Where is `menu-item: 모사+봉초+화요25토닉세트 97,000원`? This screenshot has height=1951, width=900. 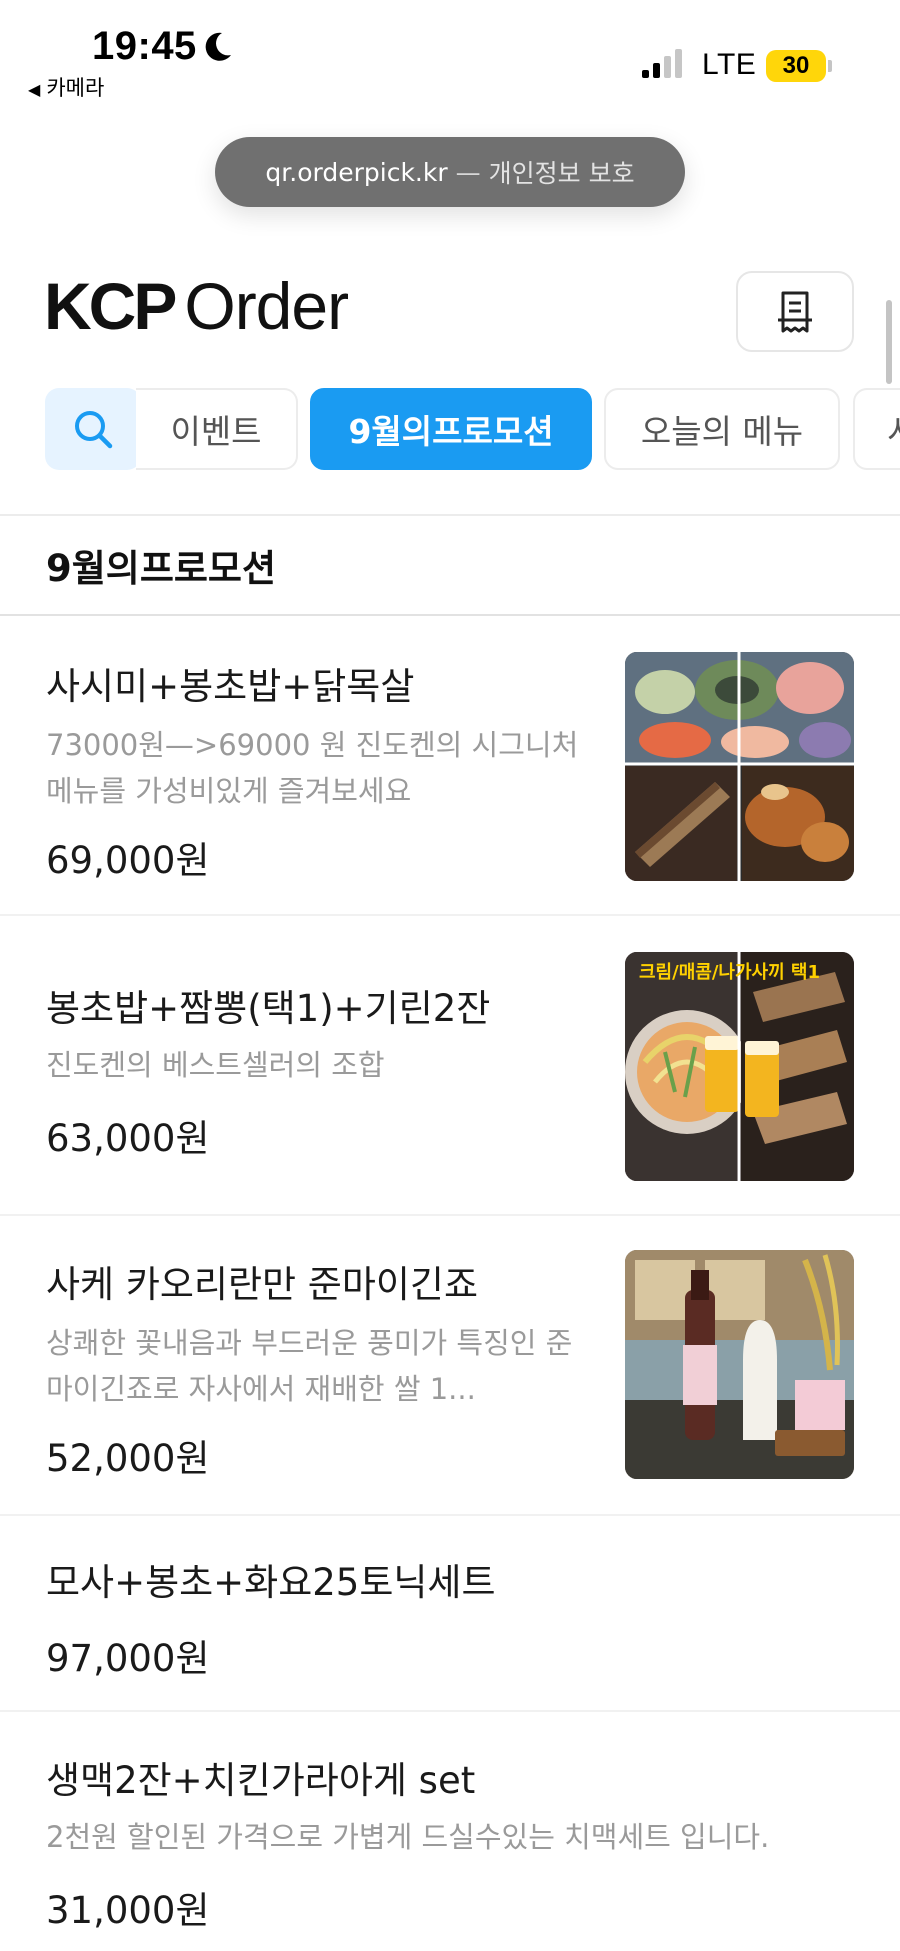 menu-item: 모사+봉초+화요25토닉세트 97,000원 is located at coordinates (450, 1614).